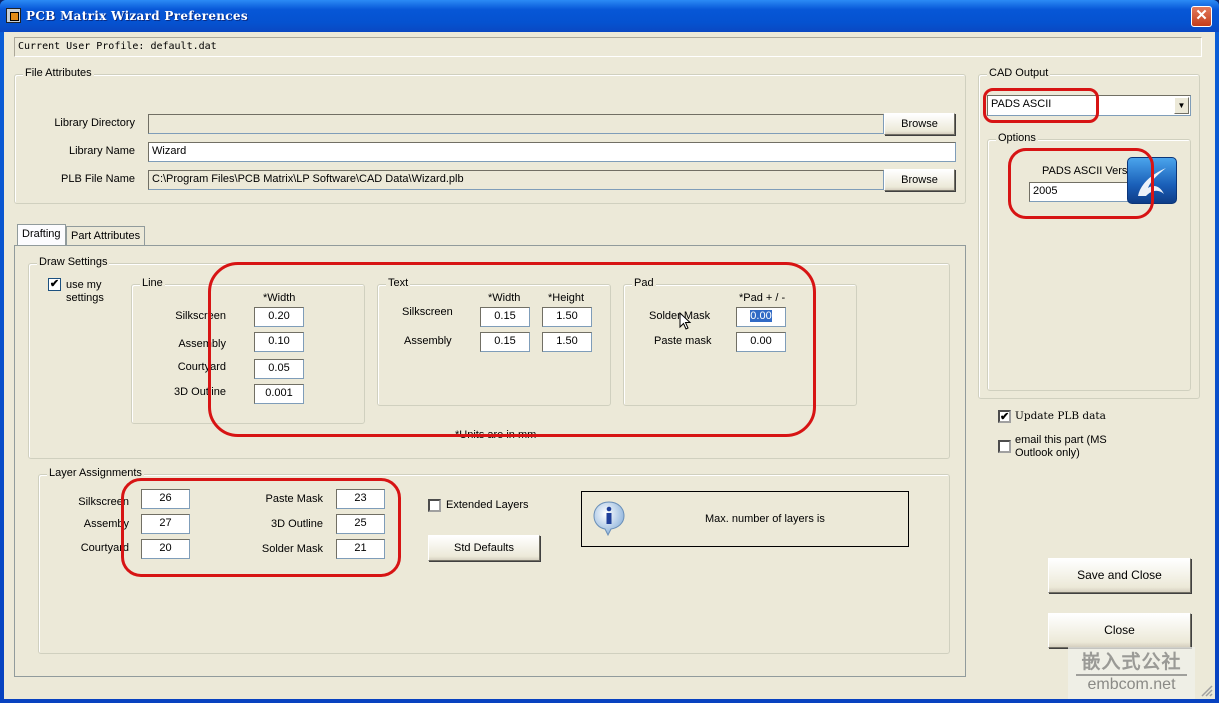 This screenshot has height=703, width=1219. What do you see at coordinates (200, 392) in the screenshot?
I see `line-3d-outline-label: 3D Outline` at bounding box center [200, 392].